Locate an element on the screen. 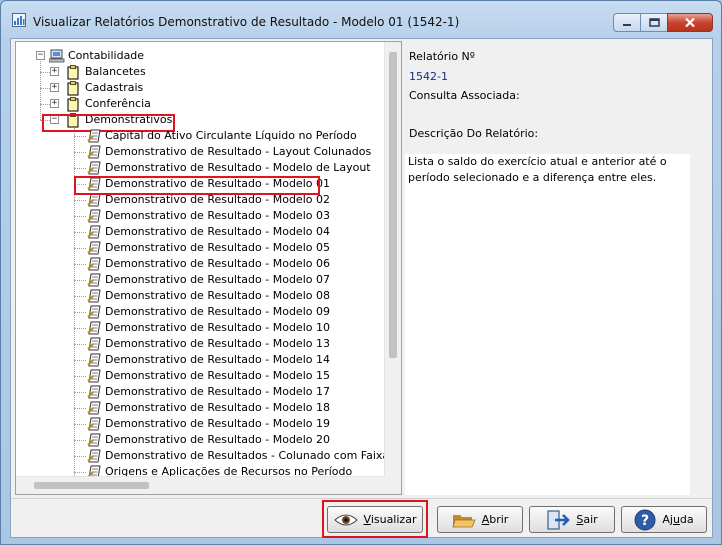 This screenshot has width=722, height=545. tree-horizontal-scrollbar is located at coordinates (200, 485).